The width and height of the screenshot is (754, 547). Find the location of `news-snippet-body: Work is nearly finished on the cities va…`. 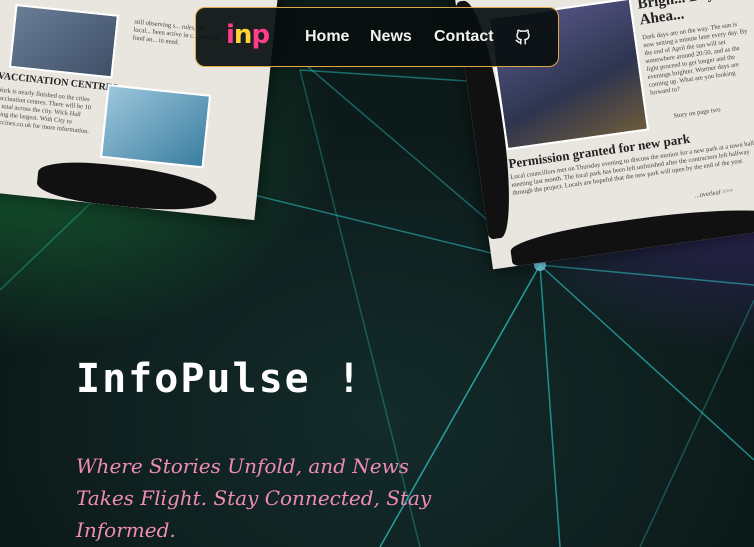

news-snippet-body: Work is nearly finished on the cities va… is located at coordinates (46, 111).